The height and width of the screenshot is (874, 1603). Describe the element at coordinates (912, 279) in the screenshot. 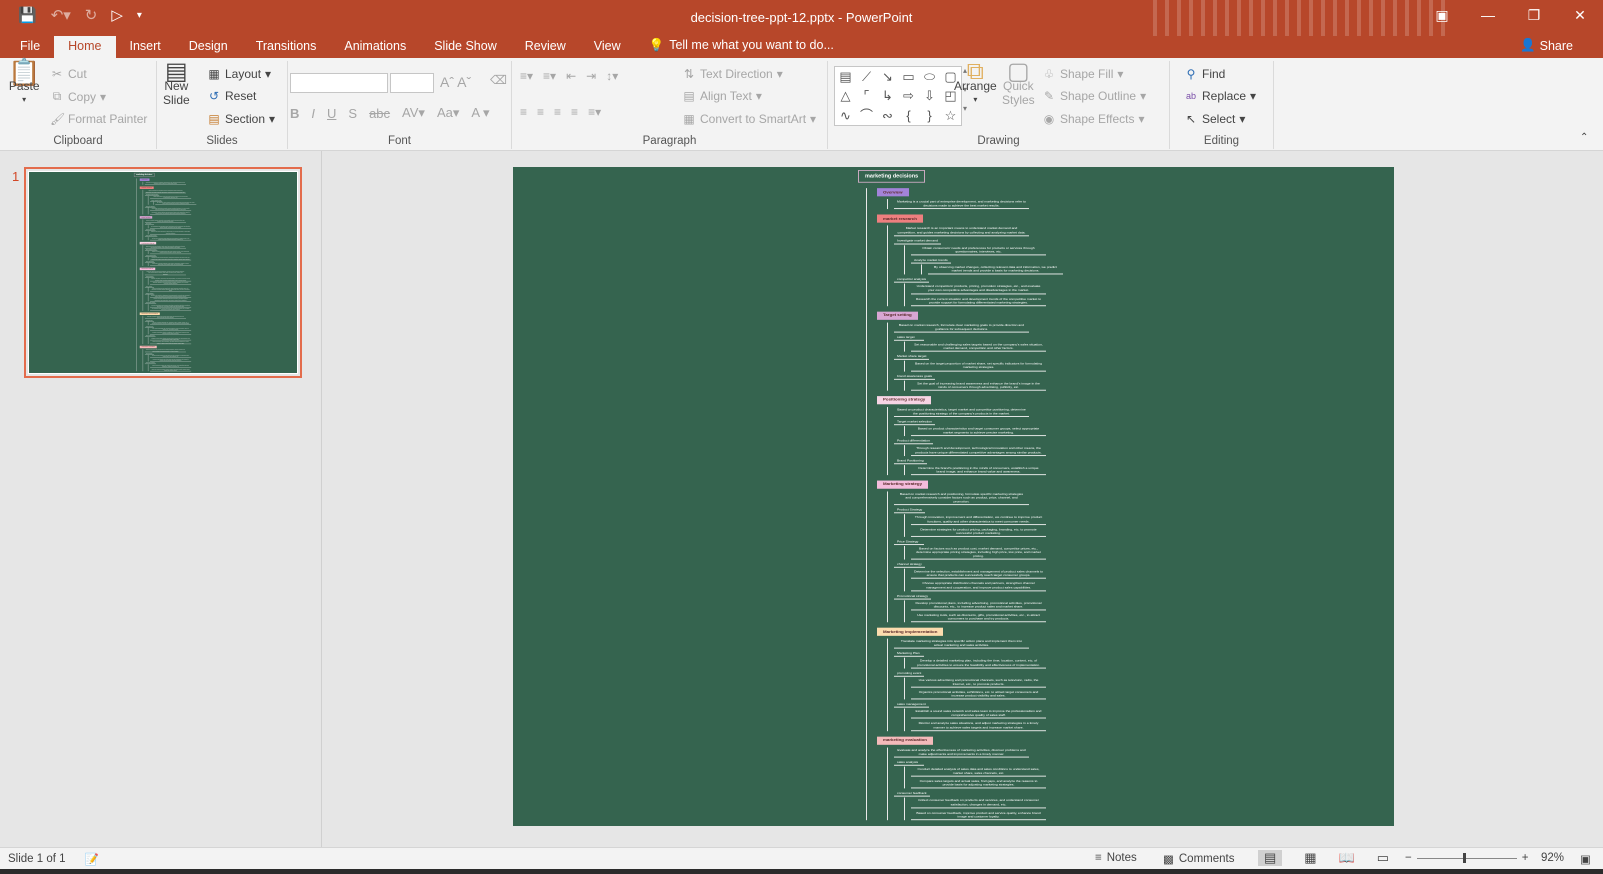

I see `node-text: competitor analysis` at that location.